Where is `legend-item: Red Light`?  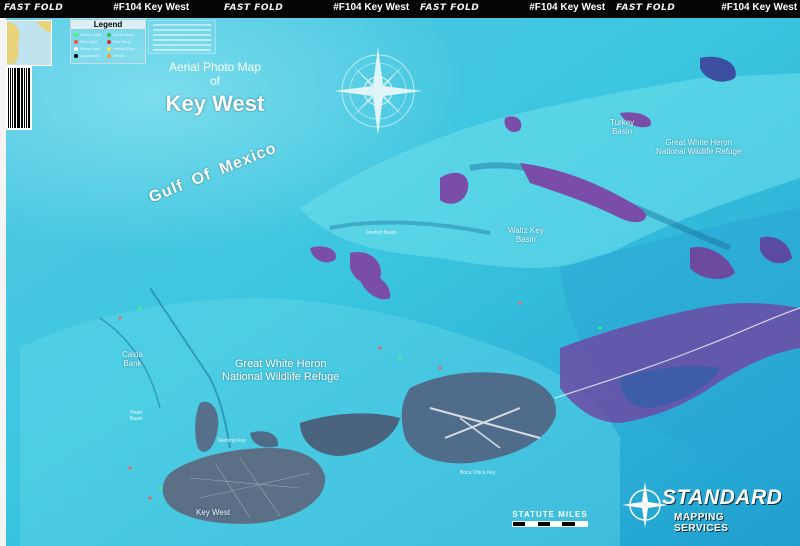 legend-item: Red Light is located at coordinates (90, 41).